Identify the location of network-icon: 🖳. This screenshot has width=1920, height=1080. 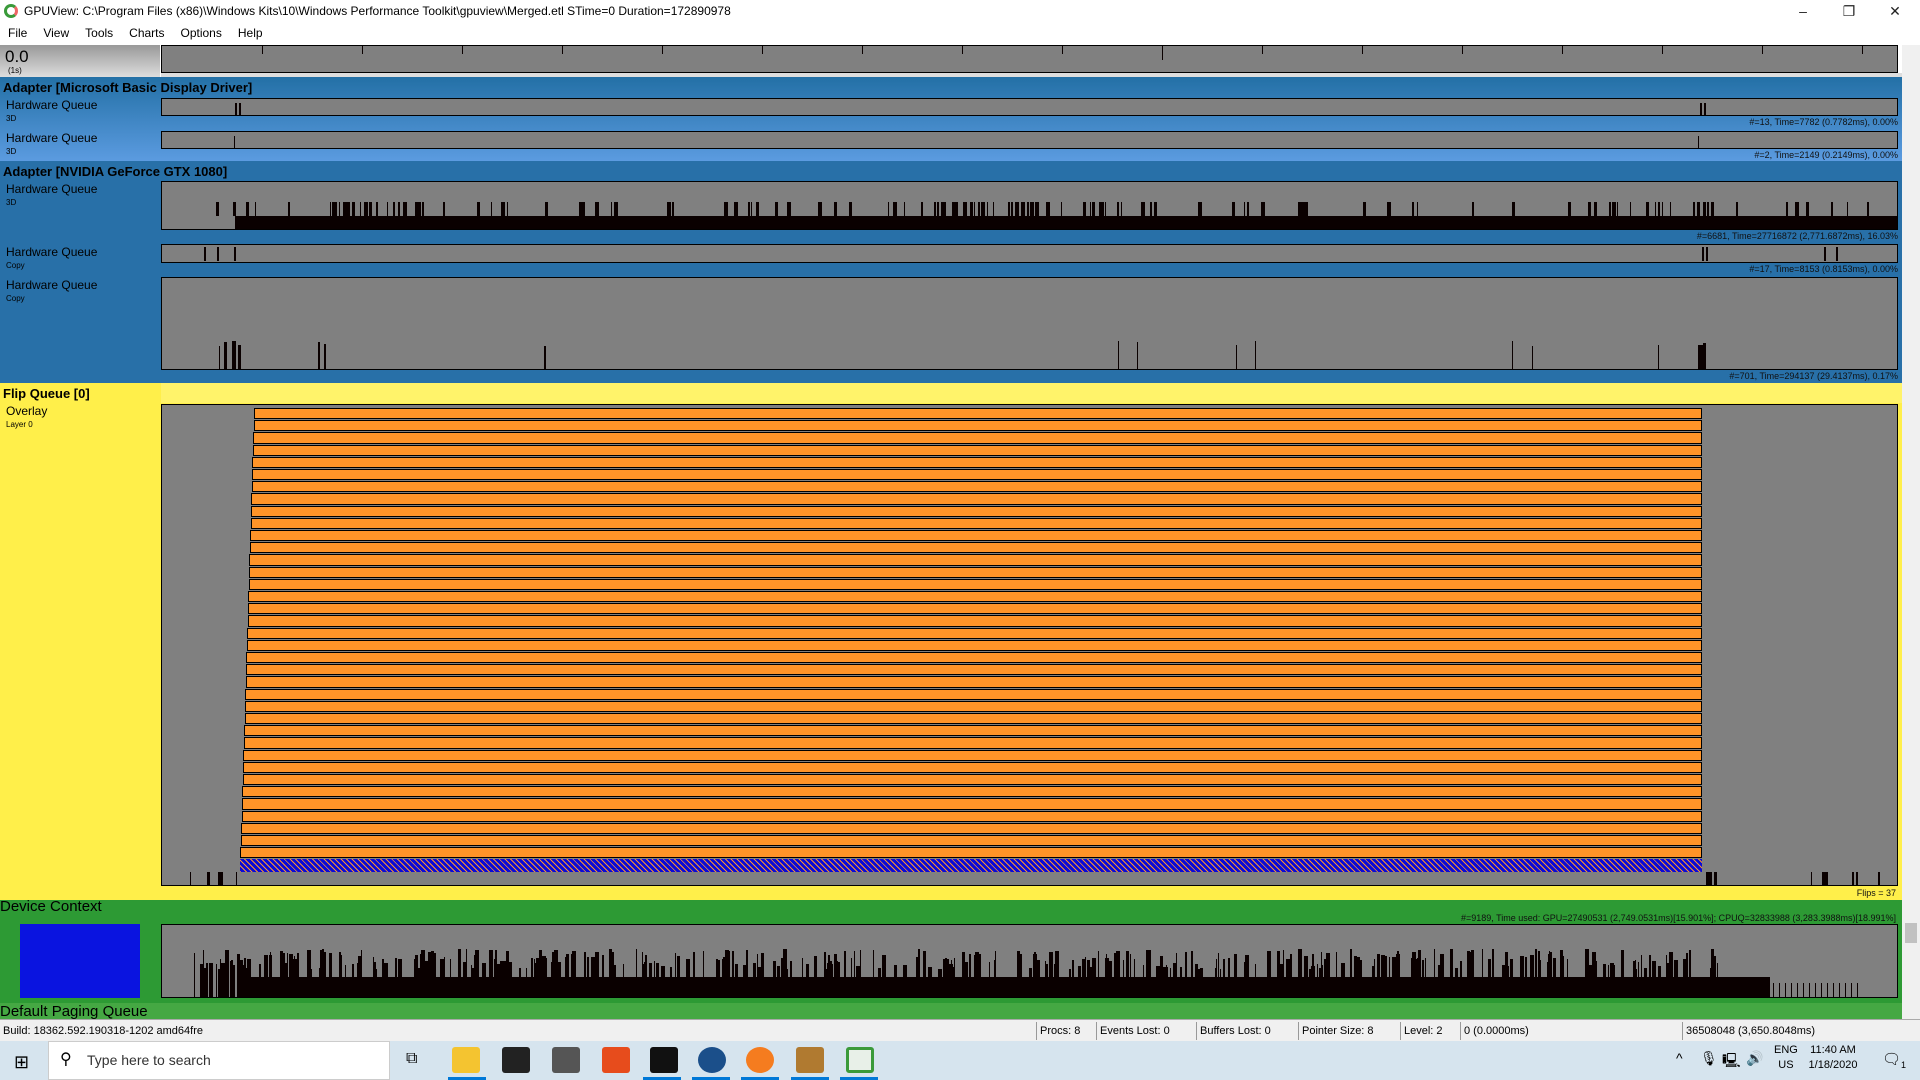
(1731, 1062).